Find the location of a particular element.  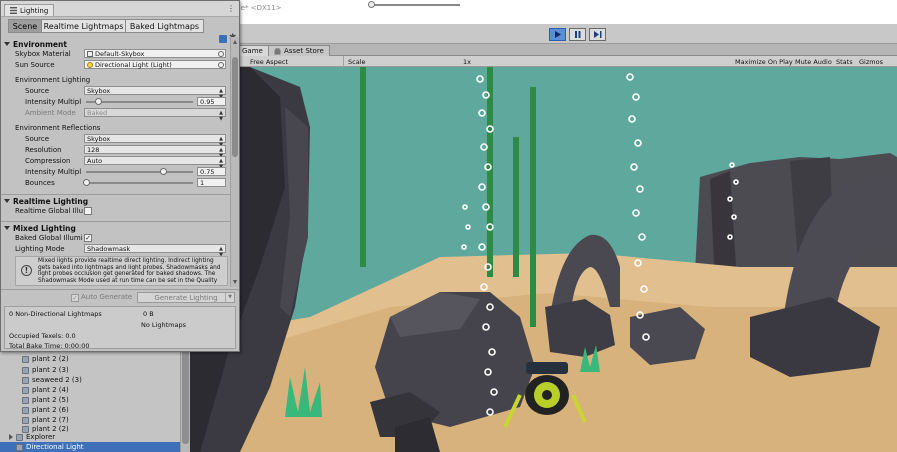

env-intensity-knob is located at coordinates (99, 101).